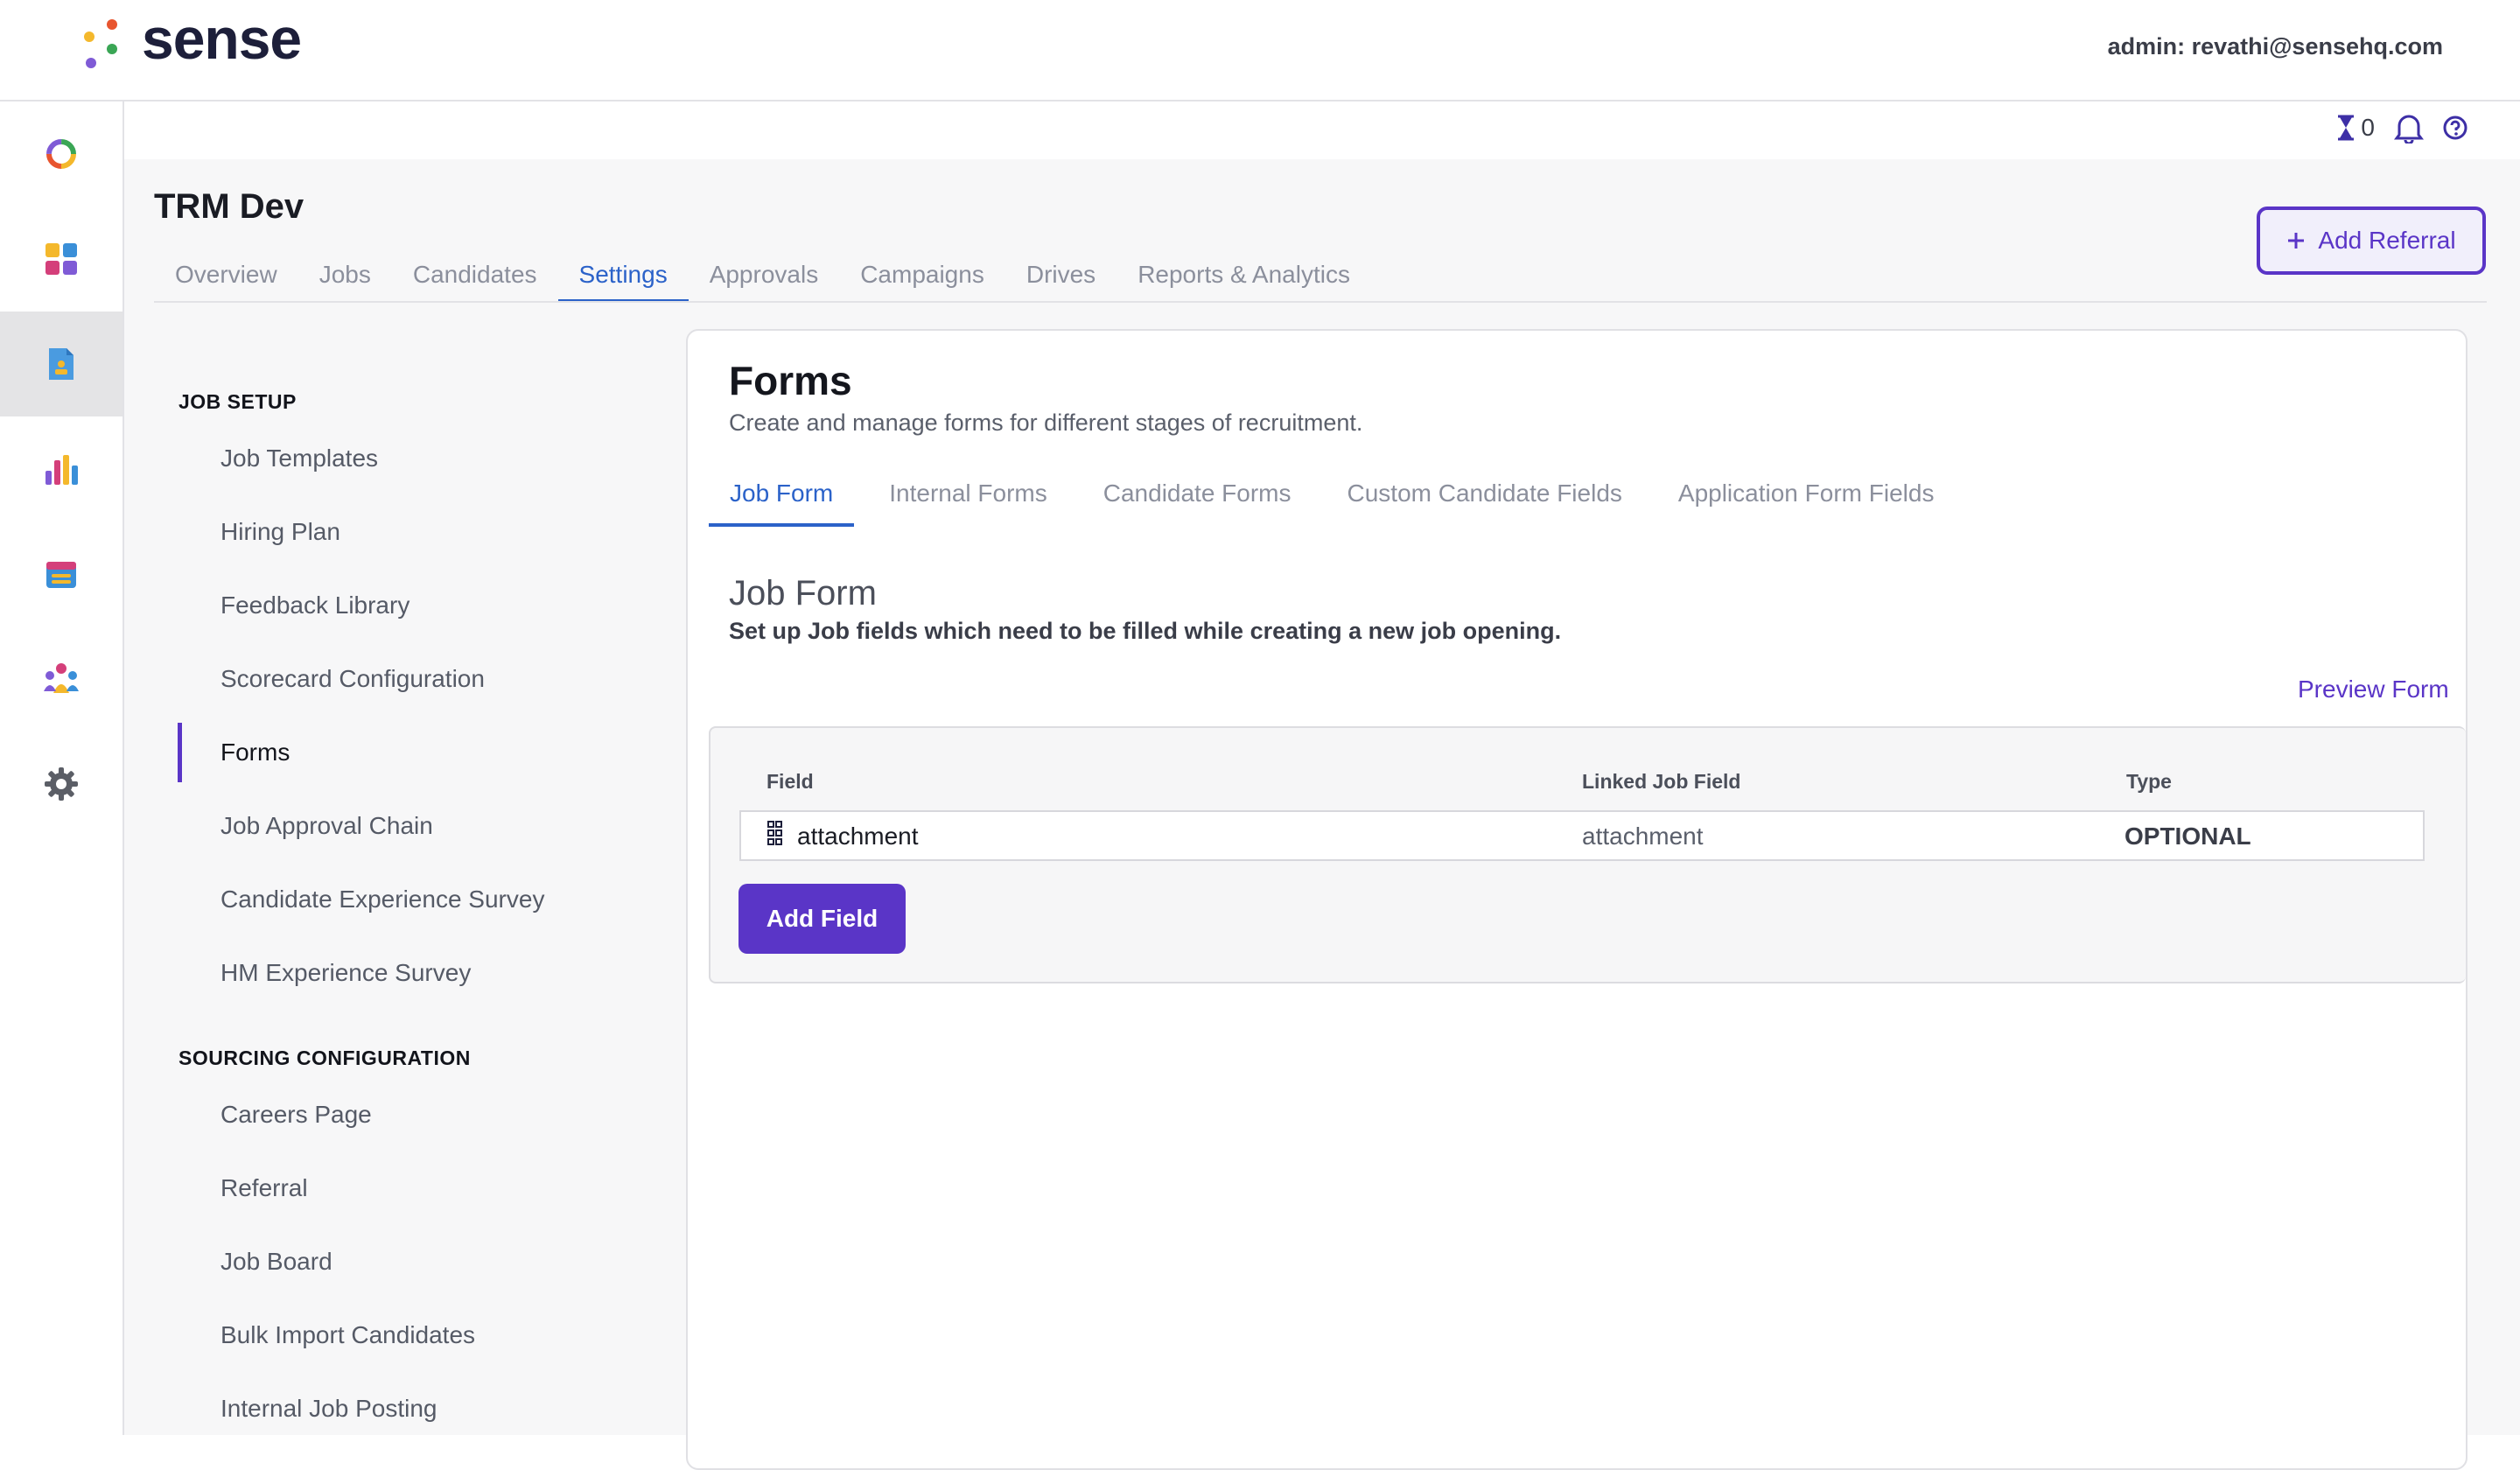 The height and width of the screenshot is (1470, 2520). Describe the element at coordinates (276, 1262) in the screenshot. I see `side-item-job-board: Job Board` at that location.